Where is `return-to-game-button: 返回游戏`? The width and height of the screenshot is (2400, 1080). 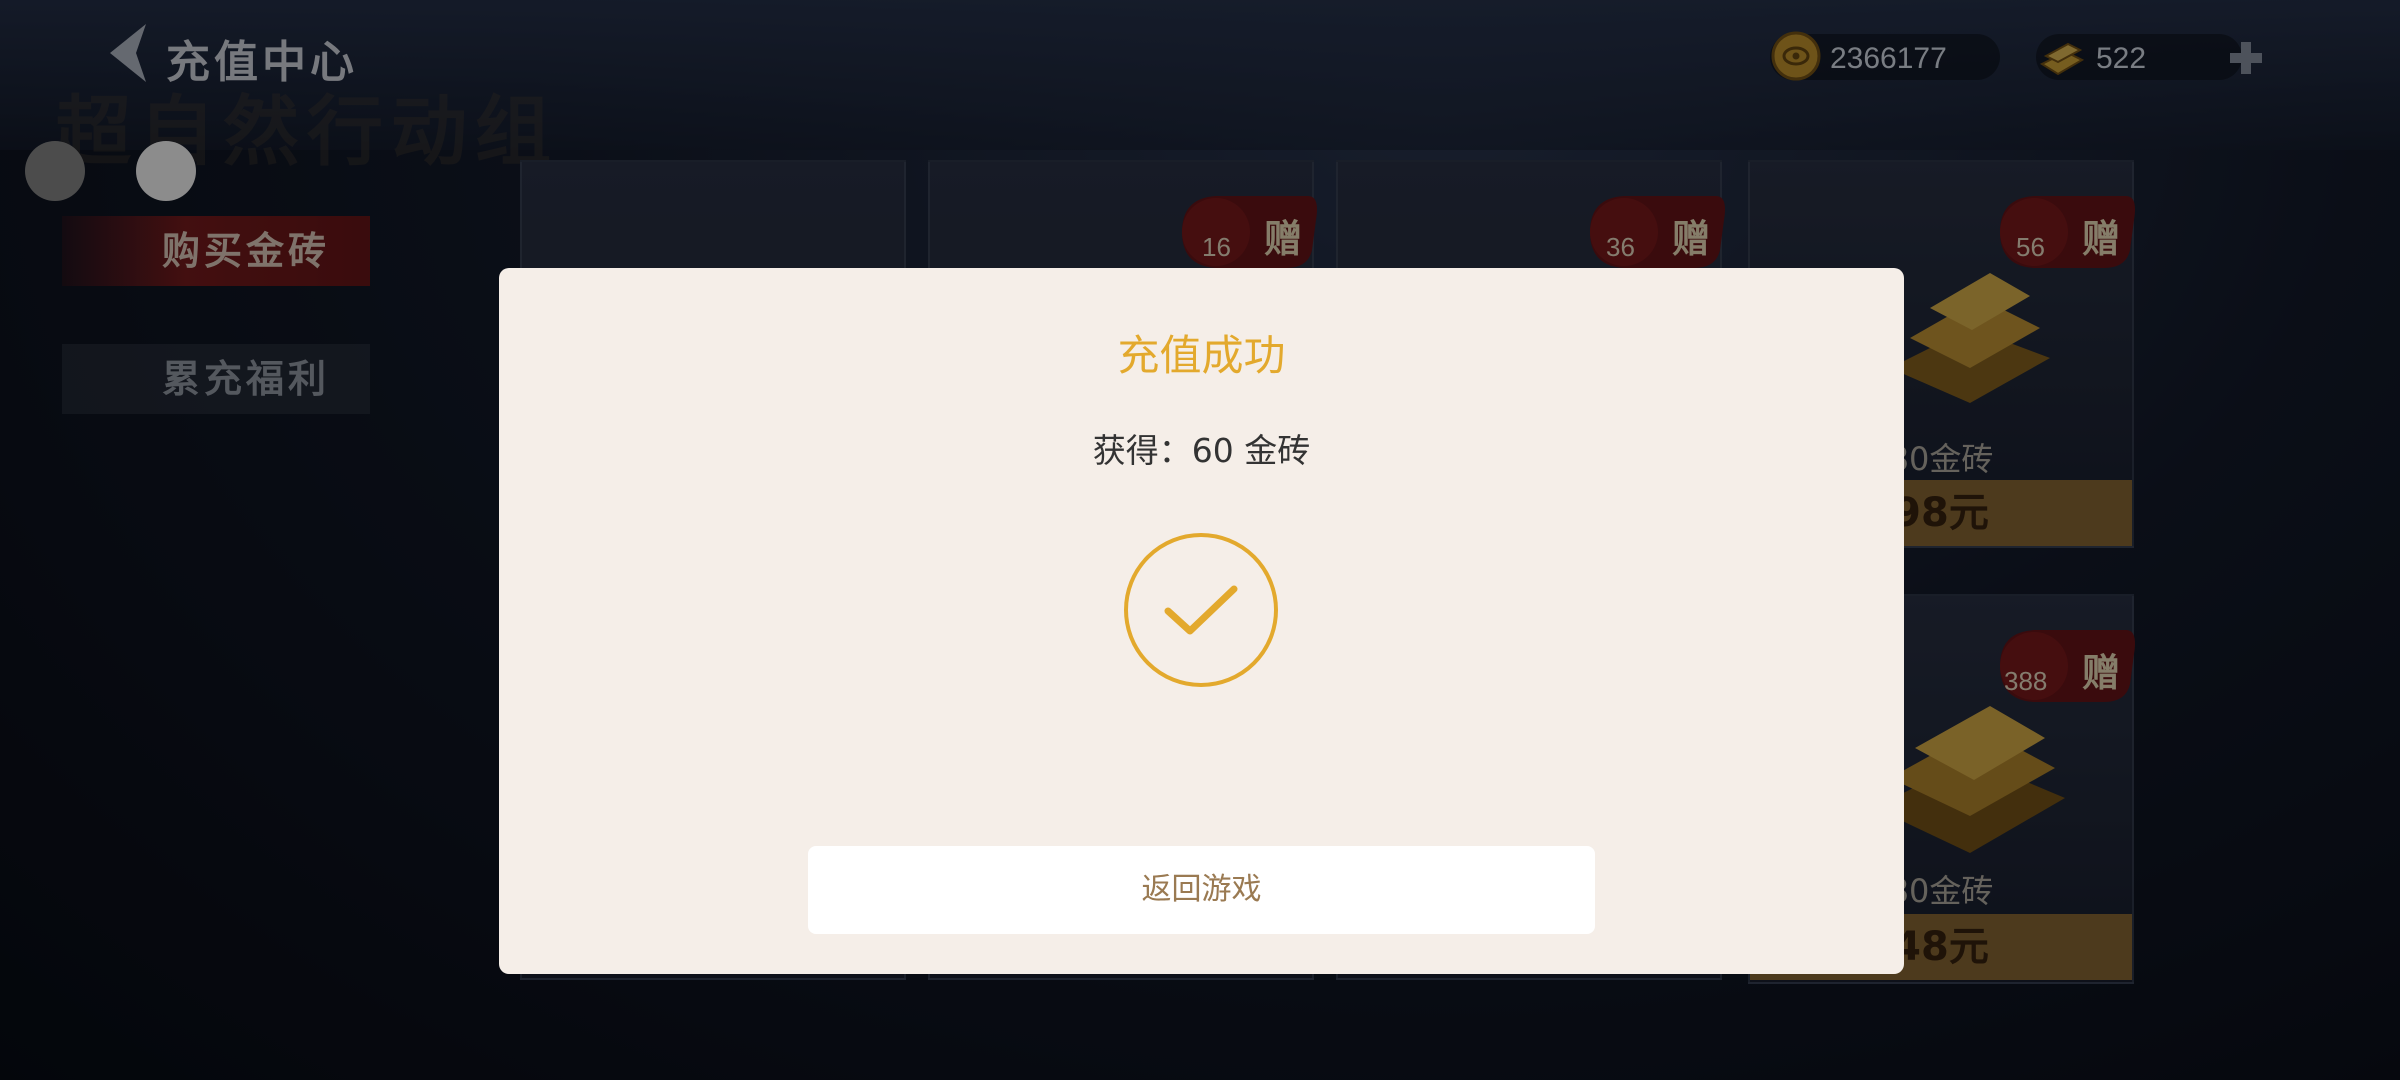 return-to-game-button: 返回游戏 is located at coordinates (1201, 890).